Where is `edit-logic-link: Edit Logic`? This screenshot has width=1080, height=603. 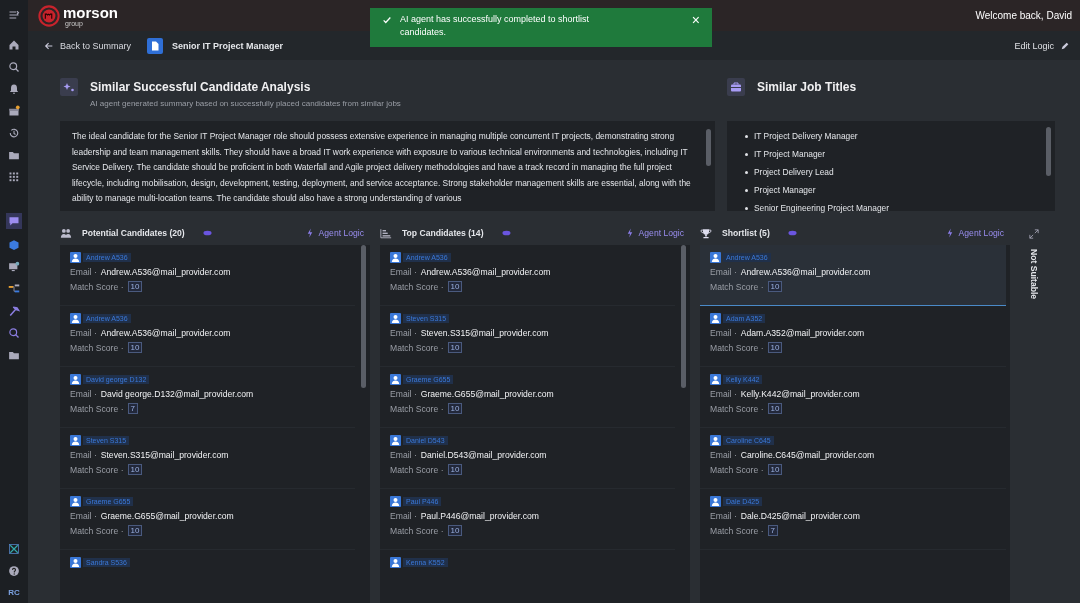 edit-logic-link: Edit Logic is located at coordinates (1042, 45).